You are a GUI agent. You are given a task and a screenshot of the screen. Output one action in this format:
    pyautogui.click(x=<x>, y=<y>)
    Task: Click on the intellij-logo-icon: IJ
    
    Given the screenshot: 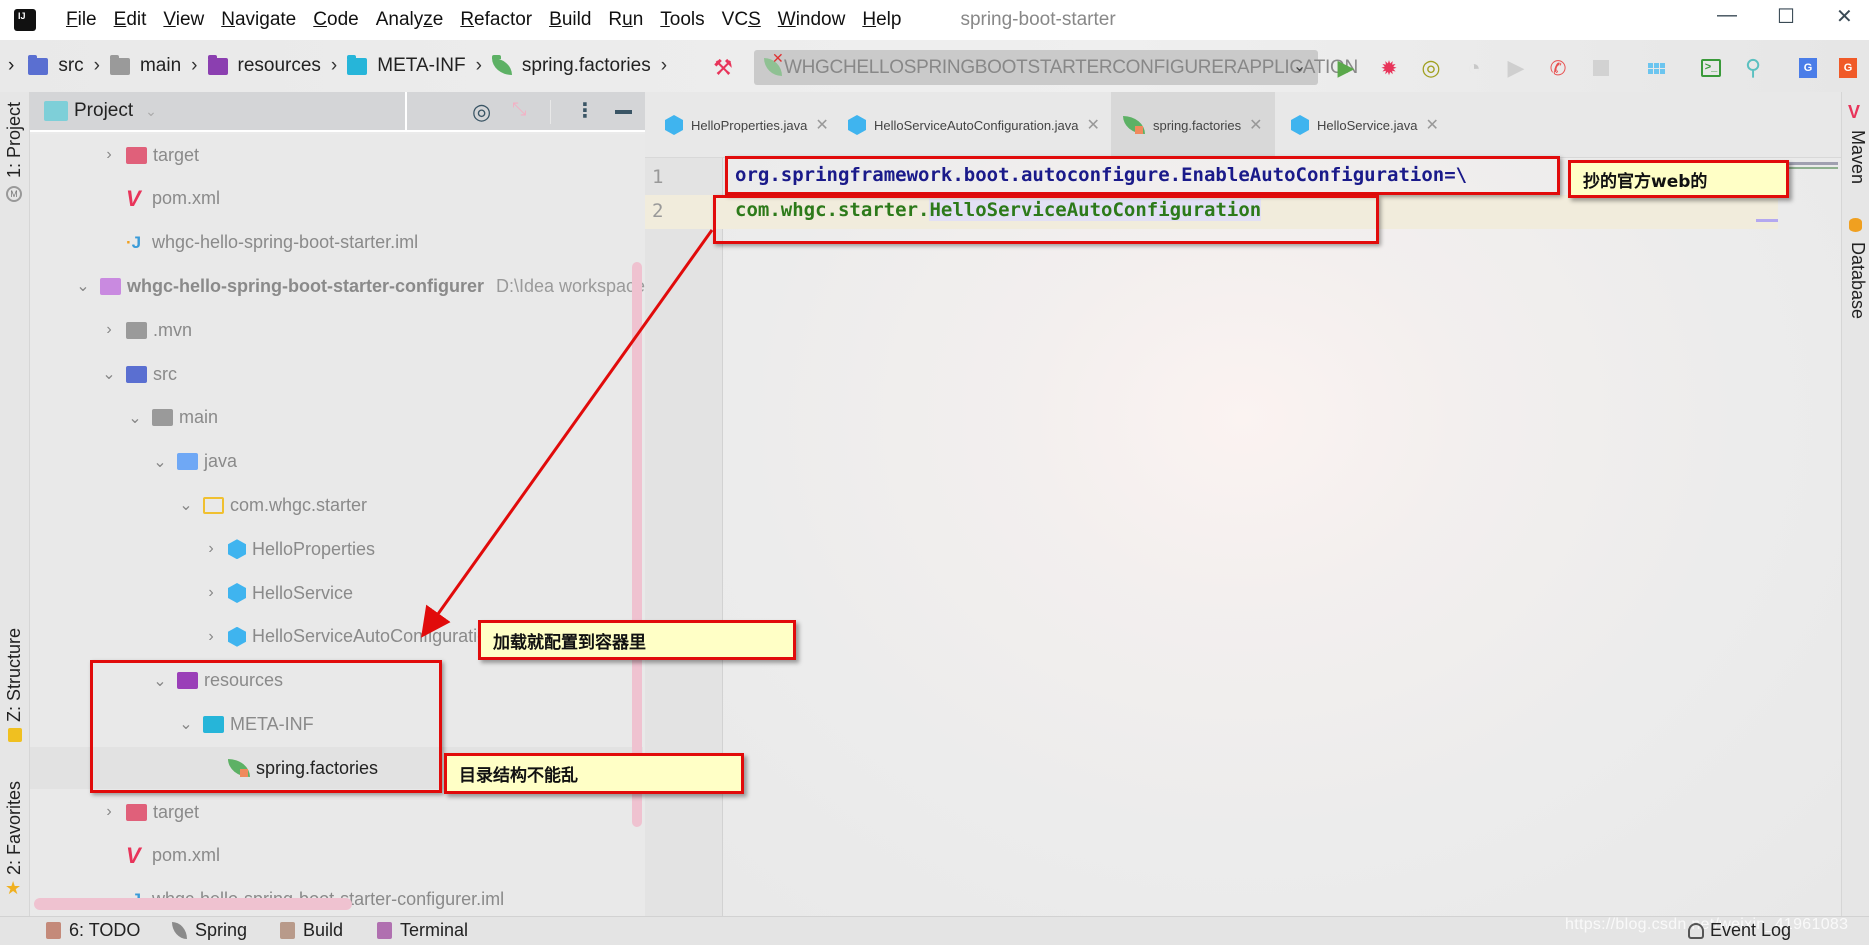 What is the action you would take?
    pyautogui.click(x=23, y=18)
    